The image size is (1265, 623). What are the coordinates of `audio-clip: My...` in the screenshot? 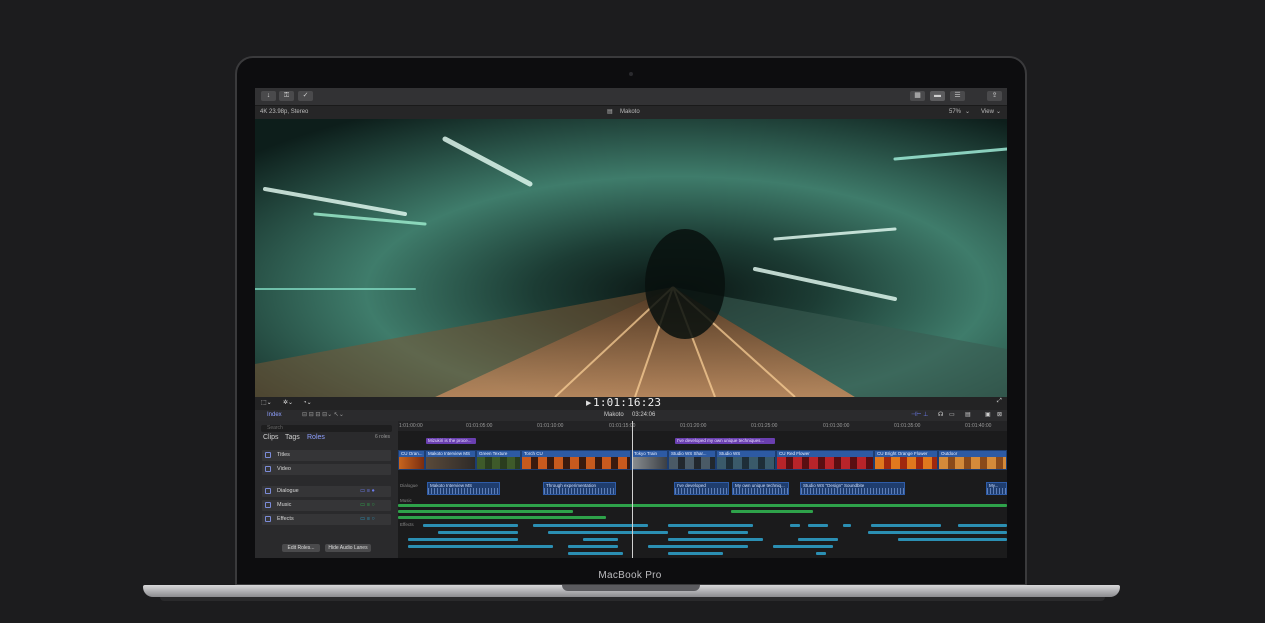 It's located at (996, 488).